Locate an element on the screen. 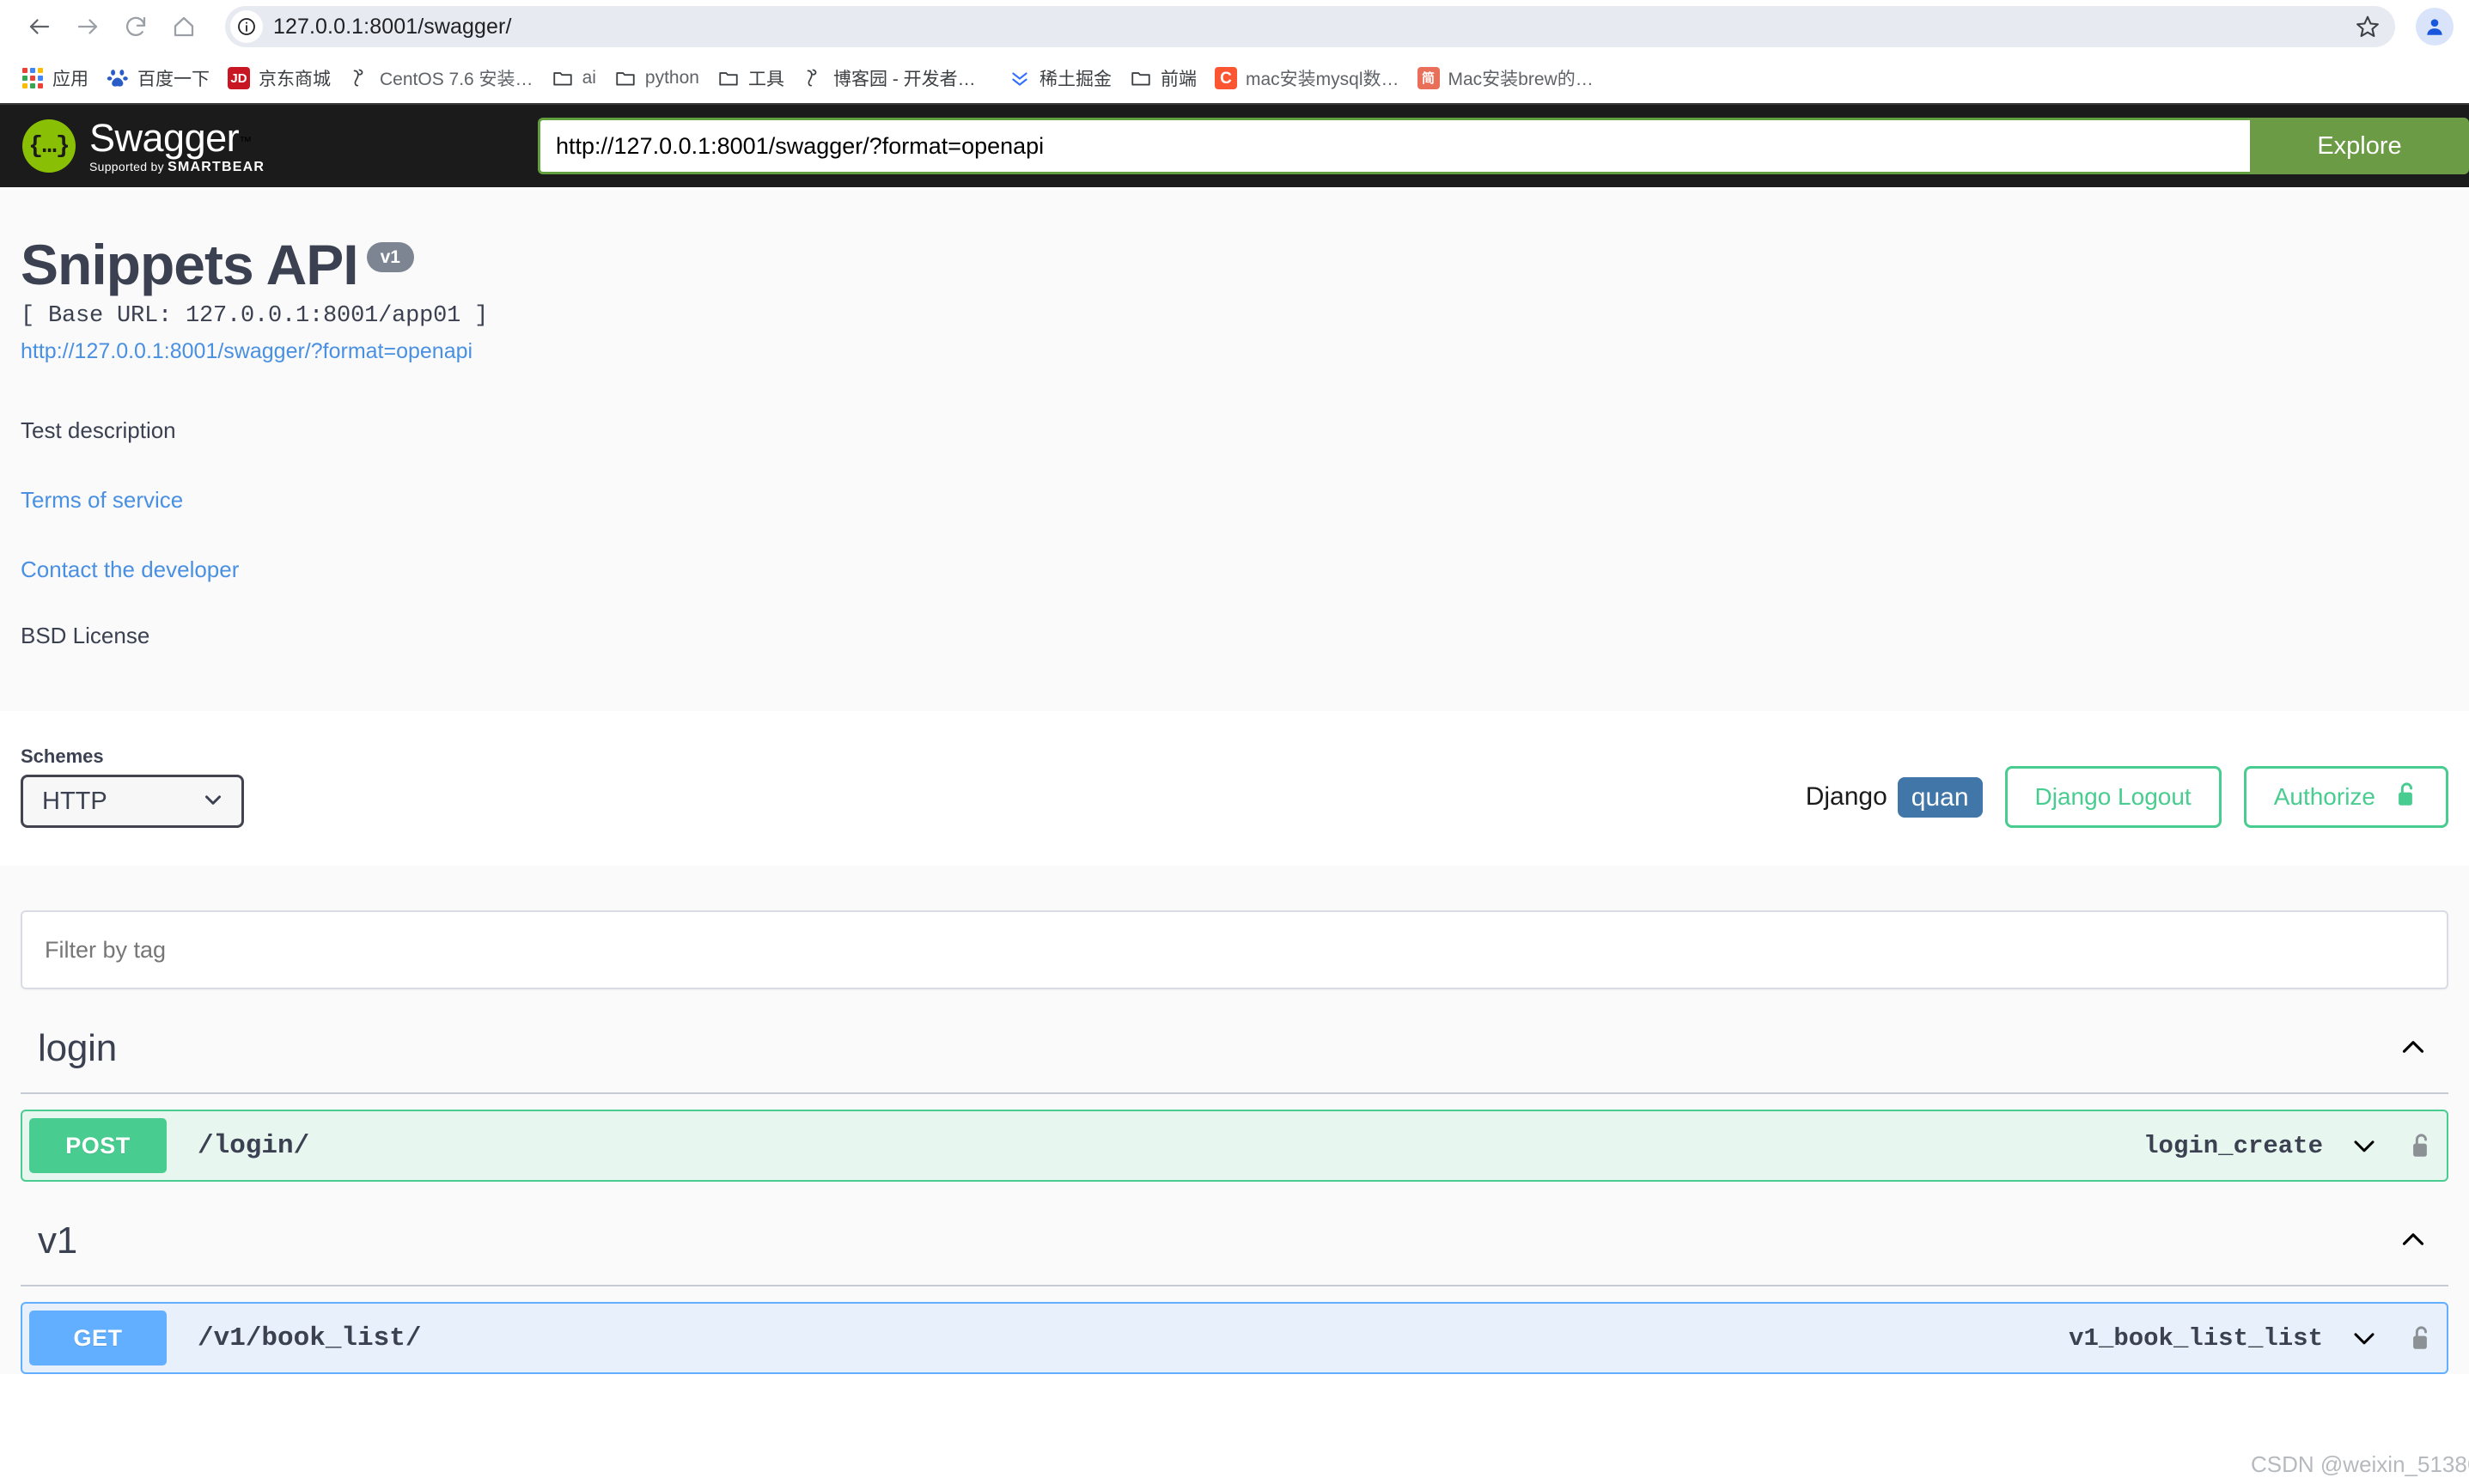  bookmark-script-icon is located at coordinates (360, 78).